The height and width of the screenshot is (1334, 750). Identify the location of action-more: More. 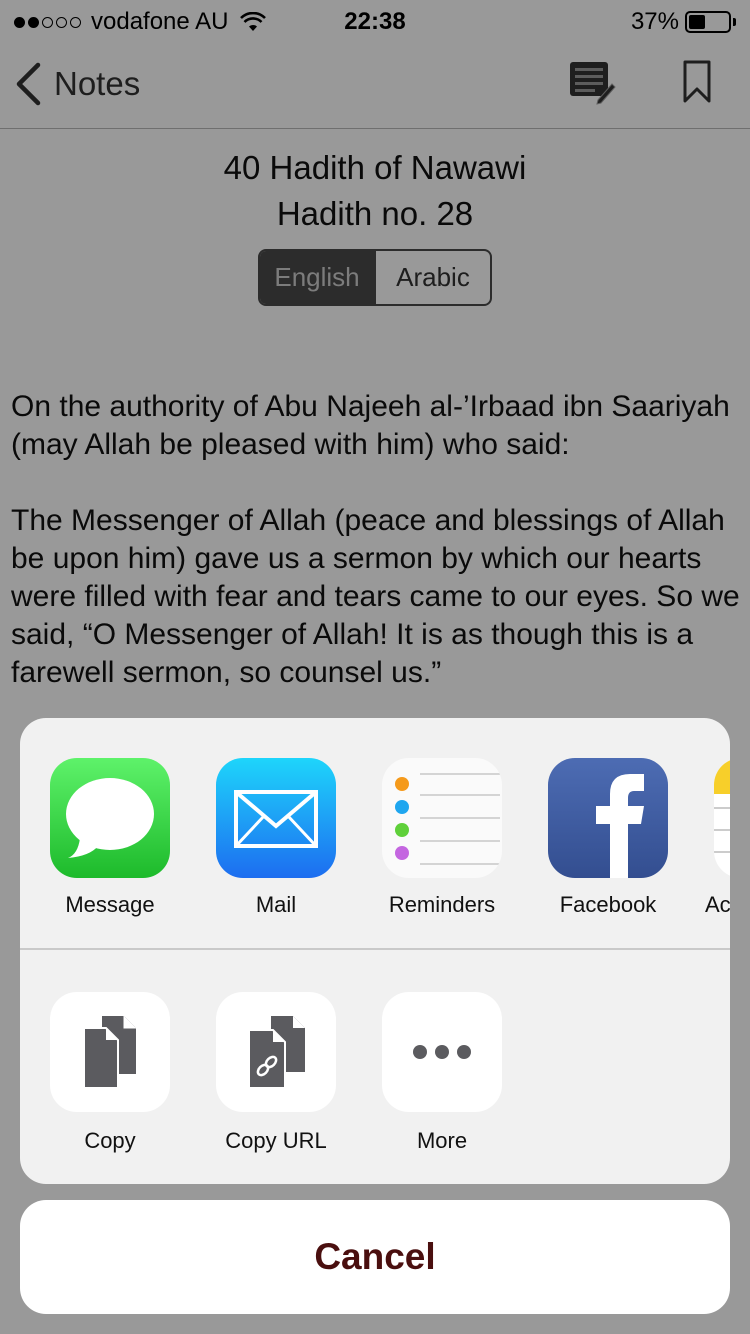
(442, 1073).